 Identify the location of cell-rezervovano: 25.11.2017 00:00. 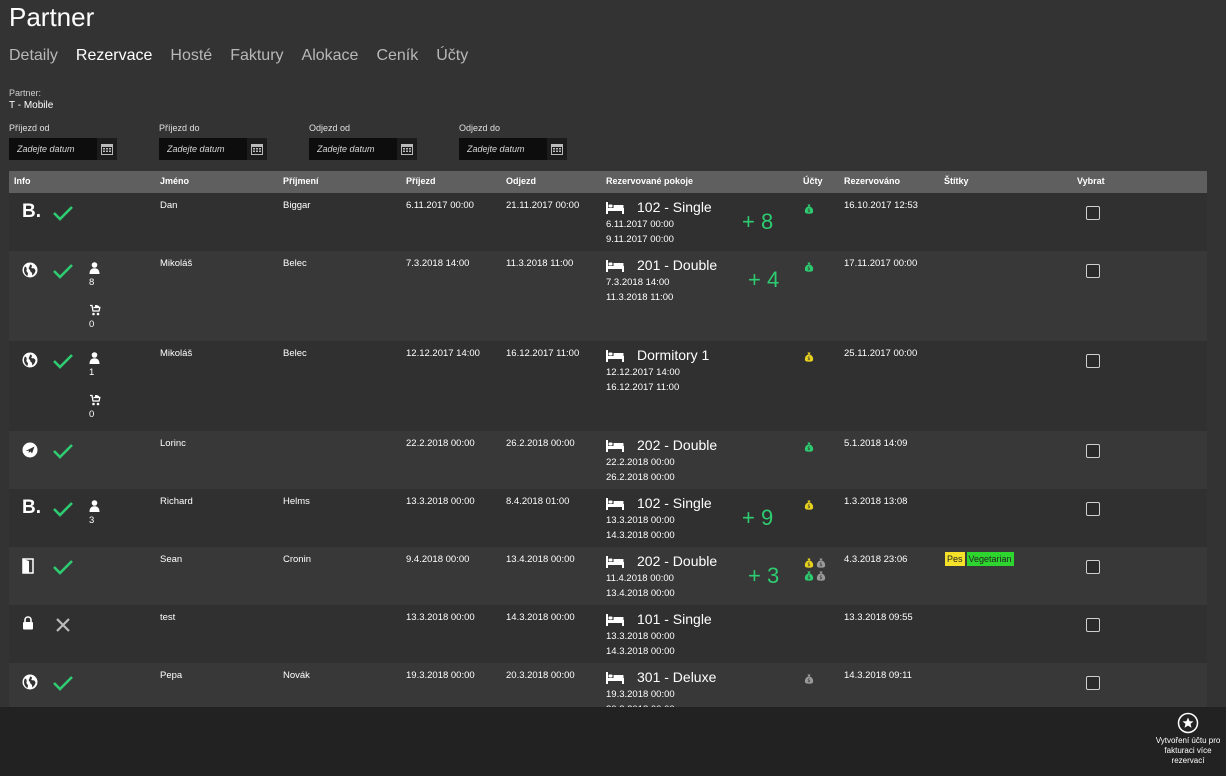
(881, 353).